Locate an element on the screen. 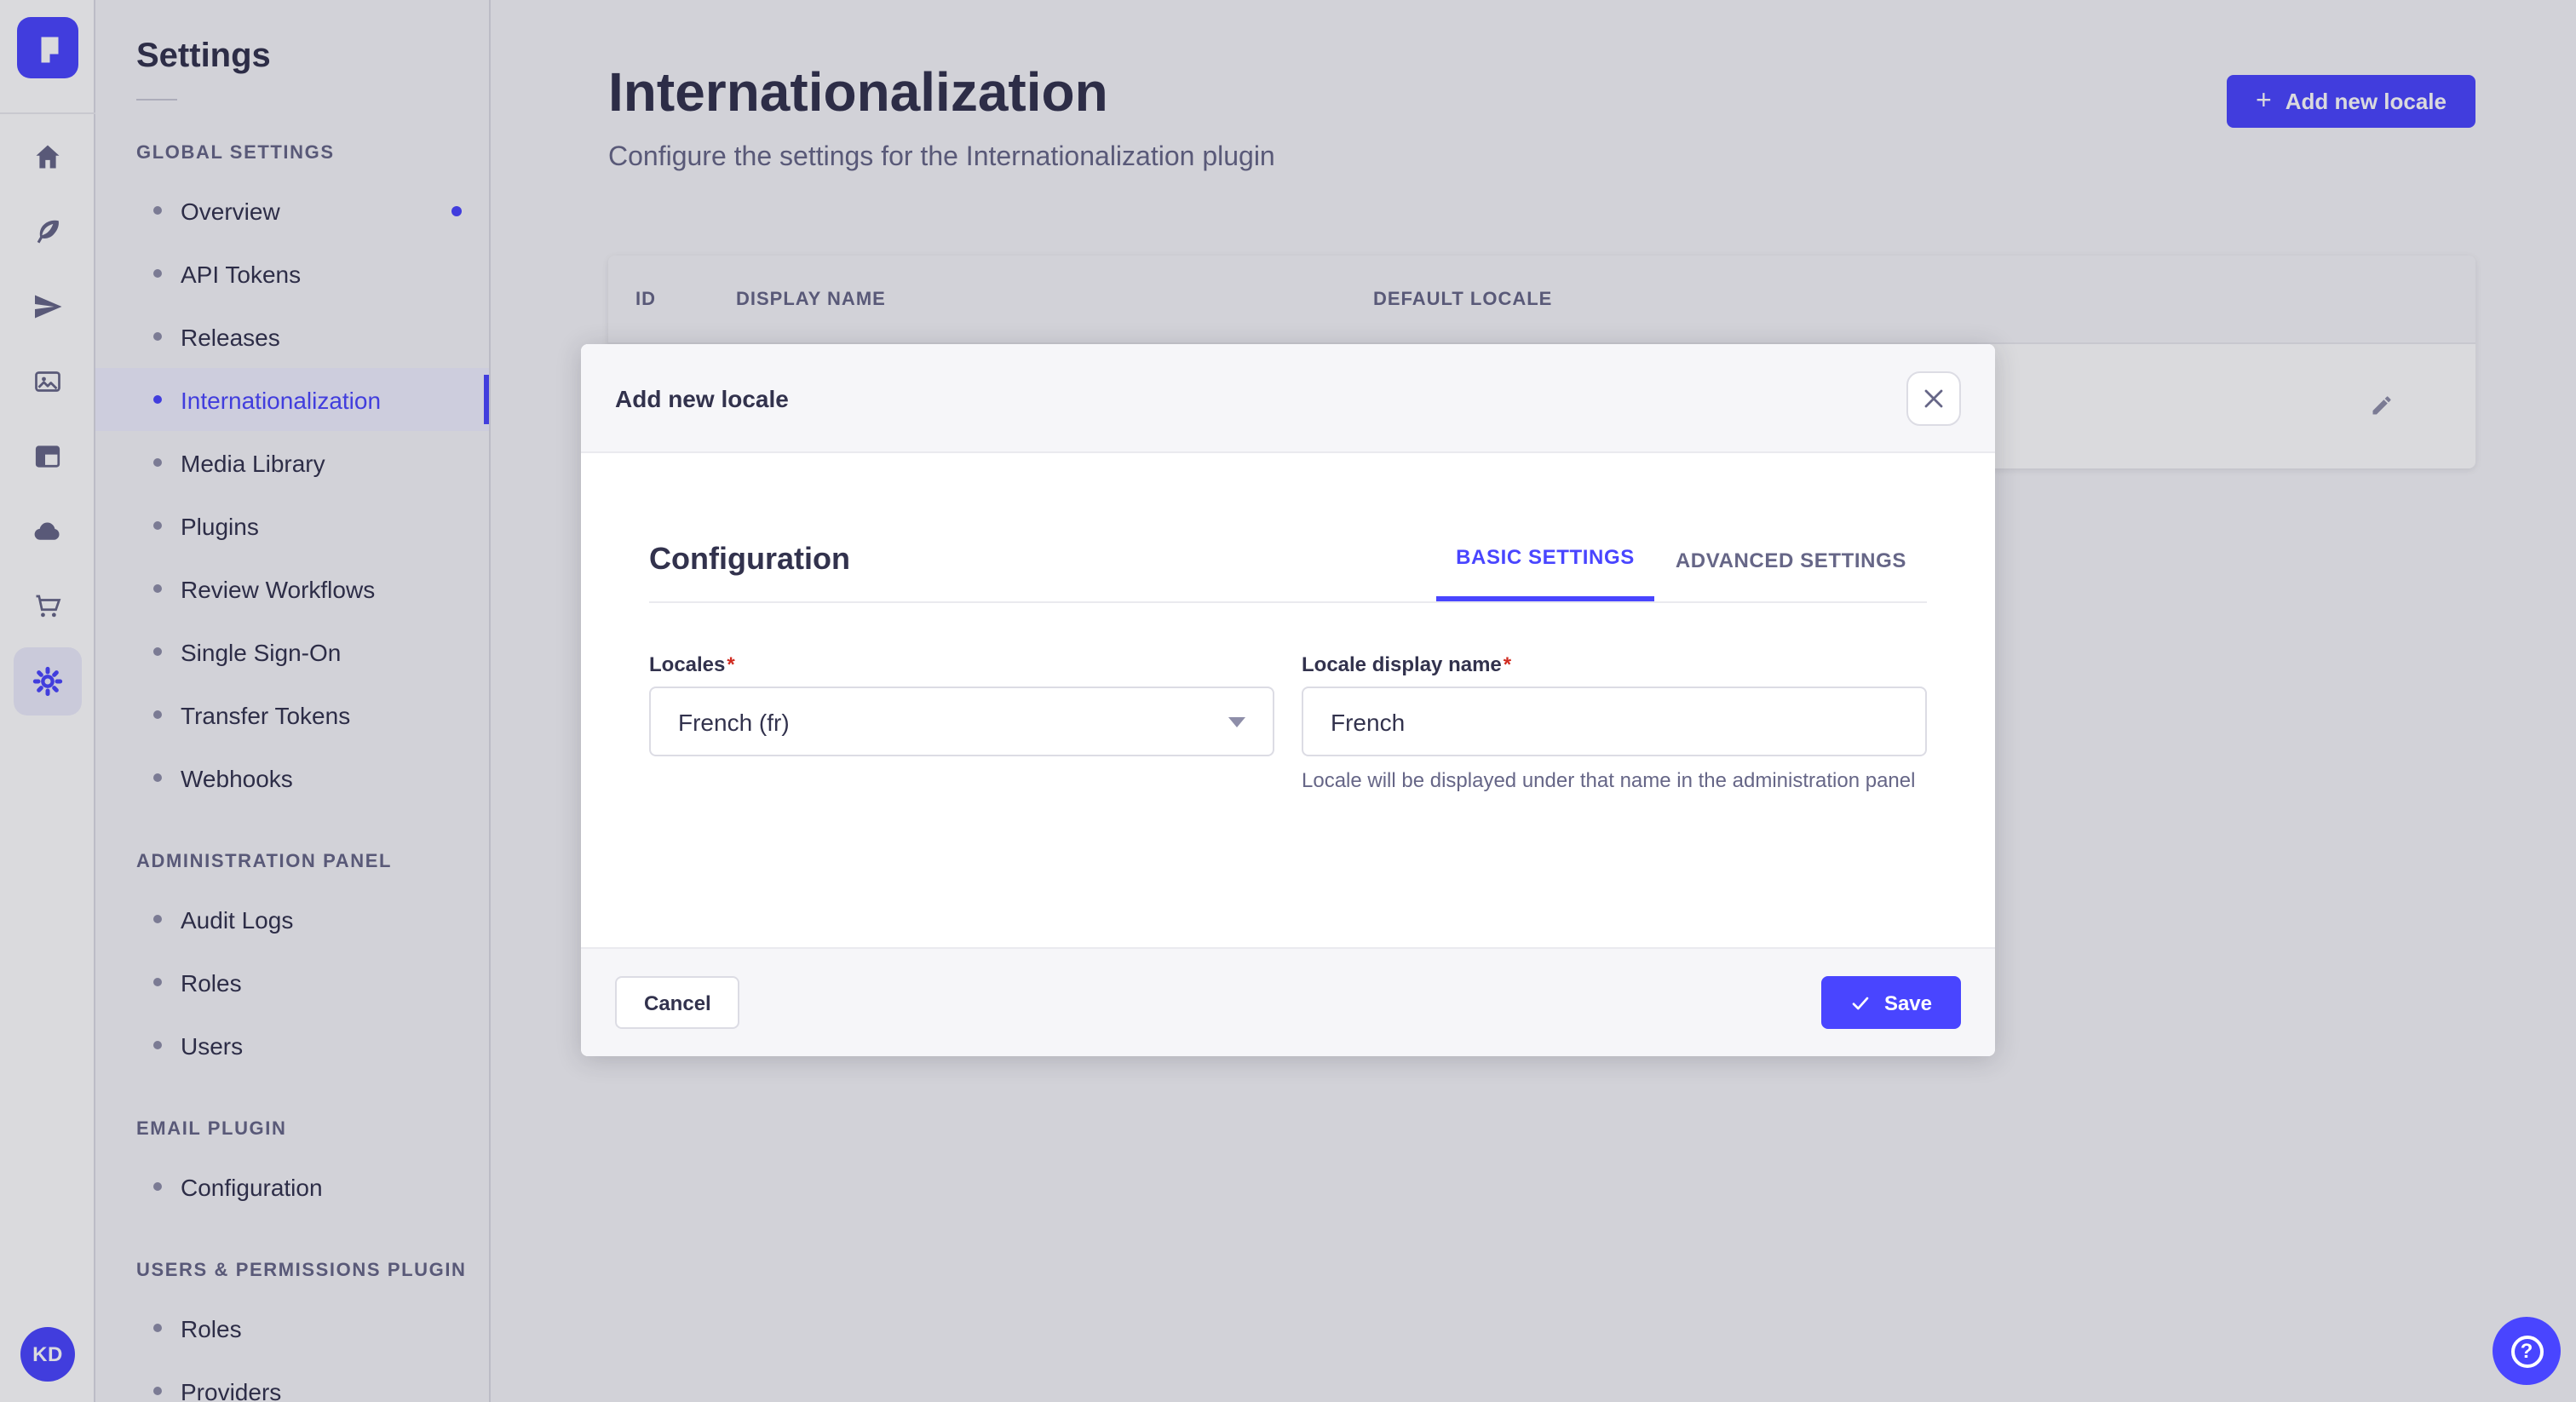 The height and width of the screenshot is (1402, 2576). locales-select-value: French (fr) is located at coordinates (734, 721).